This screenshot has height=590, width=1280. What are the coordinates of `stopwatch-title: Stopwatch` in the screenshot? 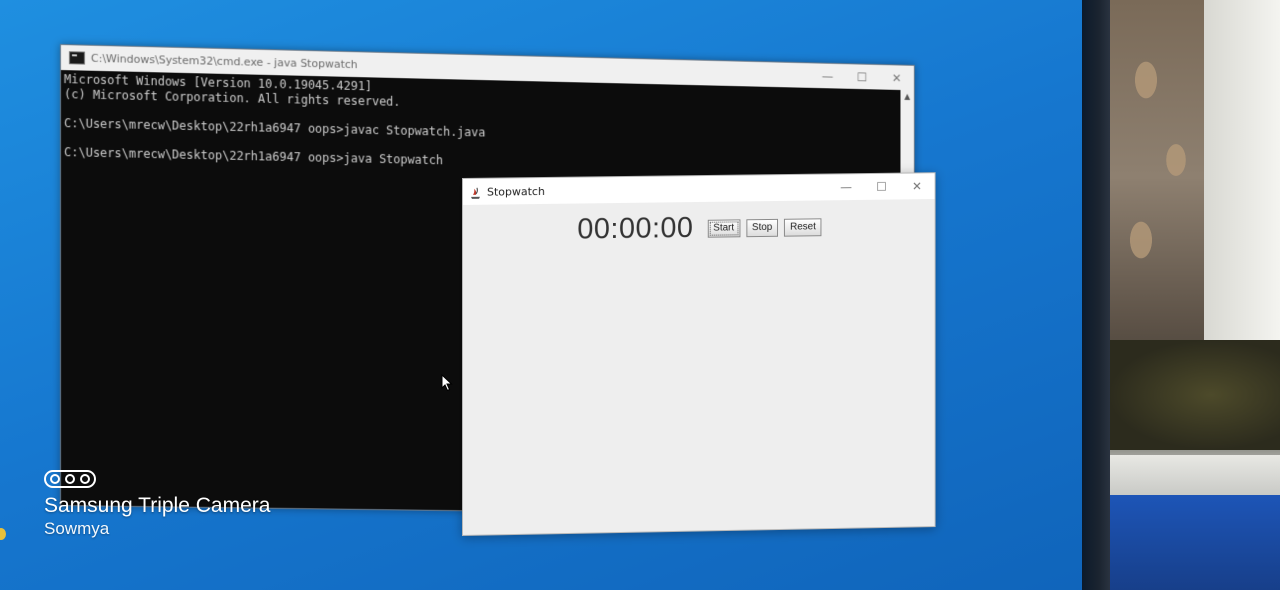 It's located at (657, 189).